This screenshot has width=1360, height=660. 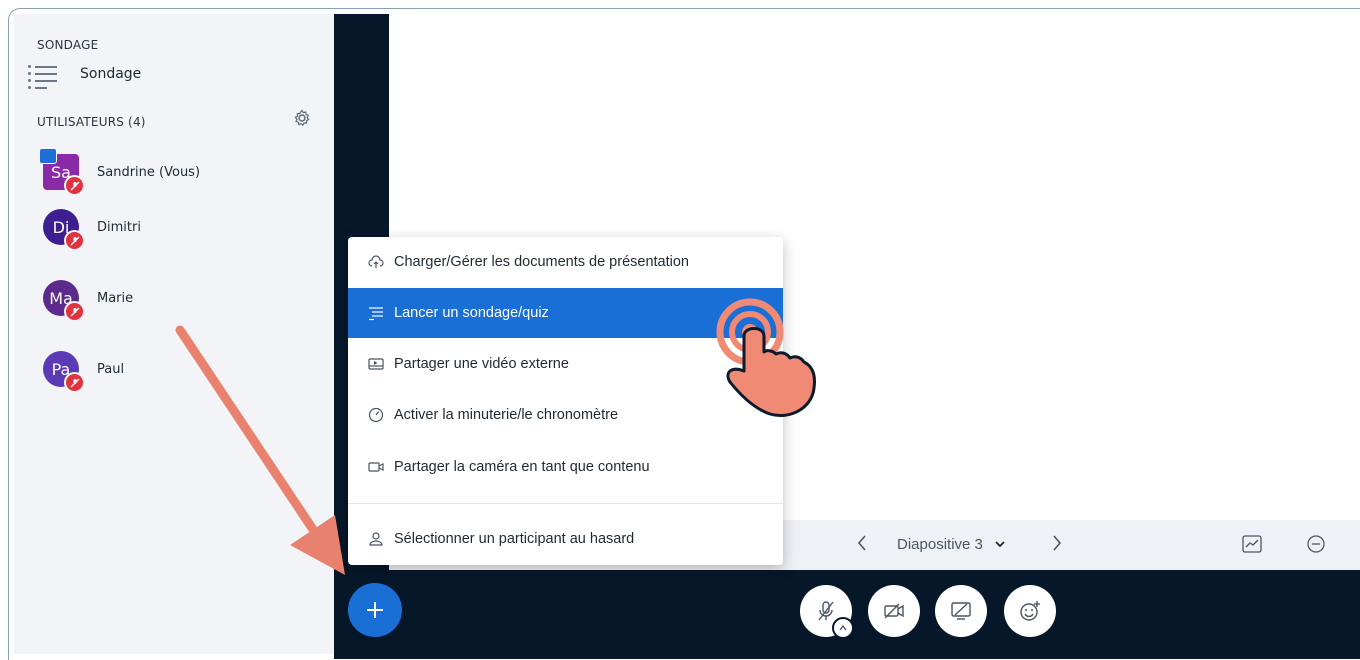 What do you see at coordinates (62, 172) in the screenshot?
I see `avatar: Sa` at bounding box center [62, 172].